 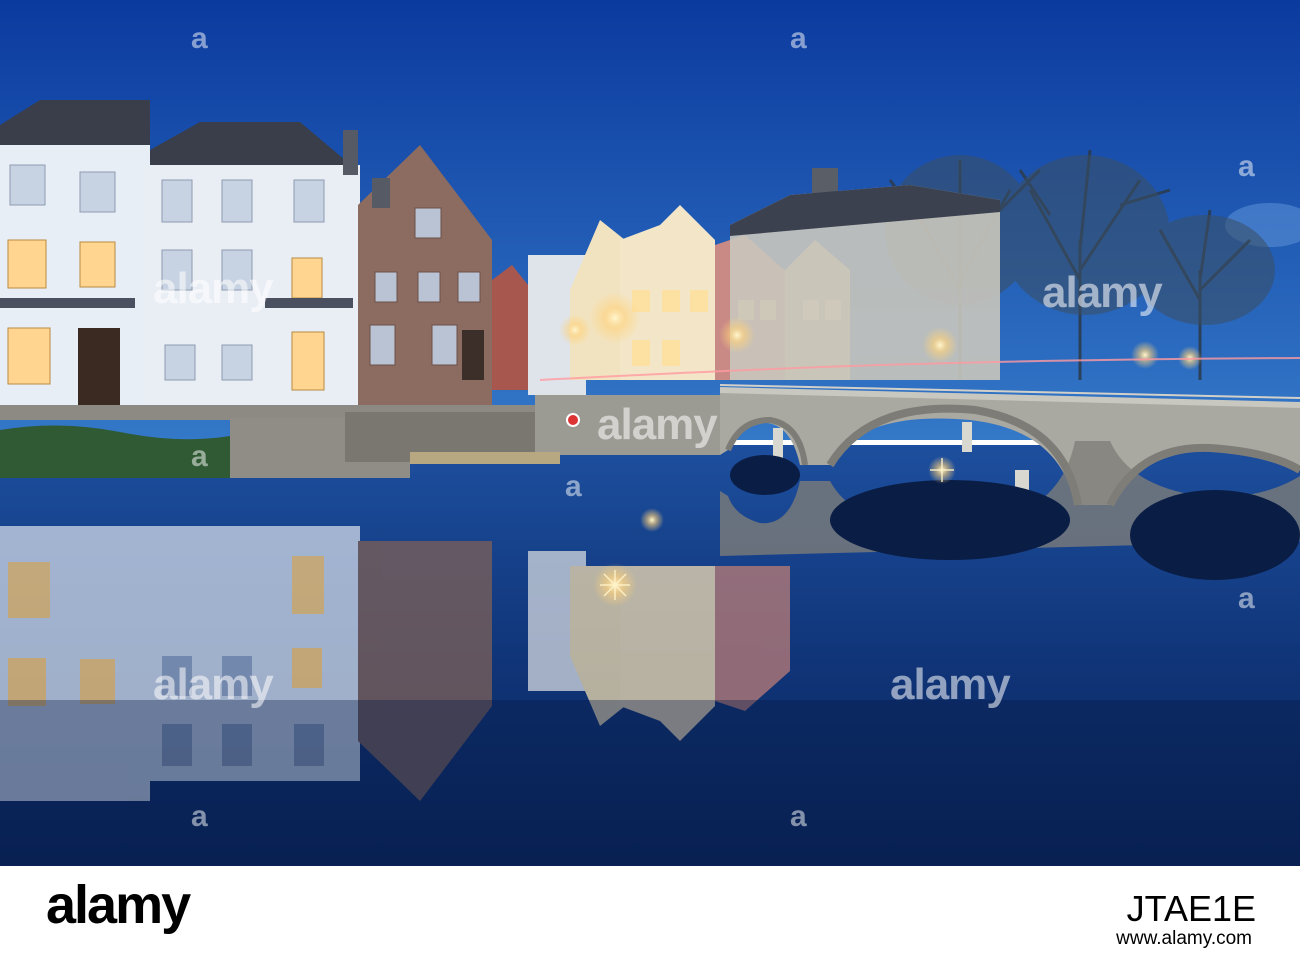 What do you see at coordinates (510, 327) in the screenshot?
I see `red-gable-house` at bounding box center [510, 327].